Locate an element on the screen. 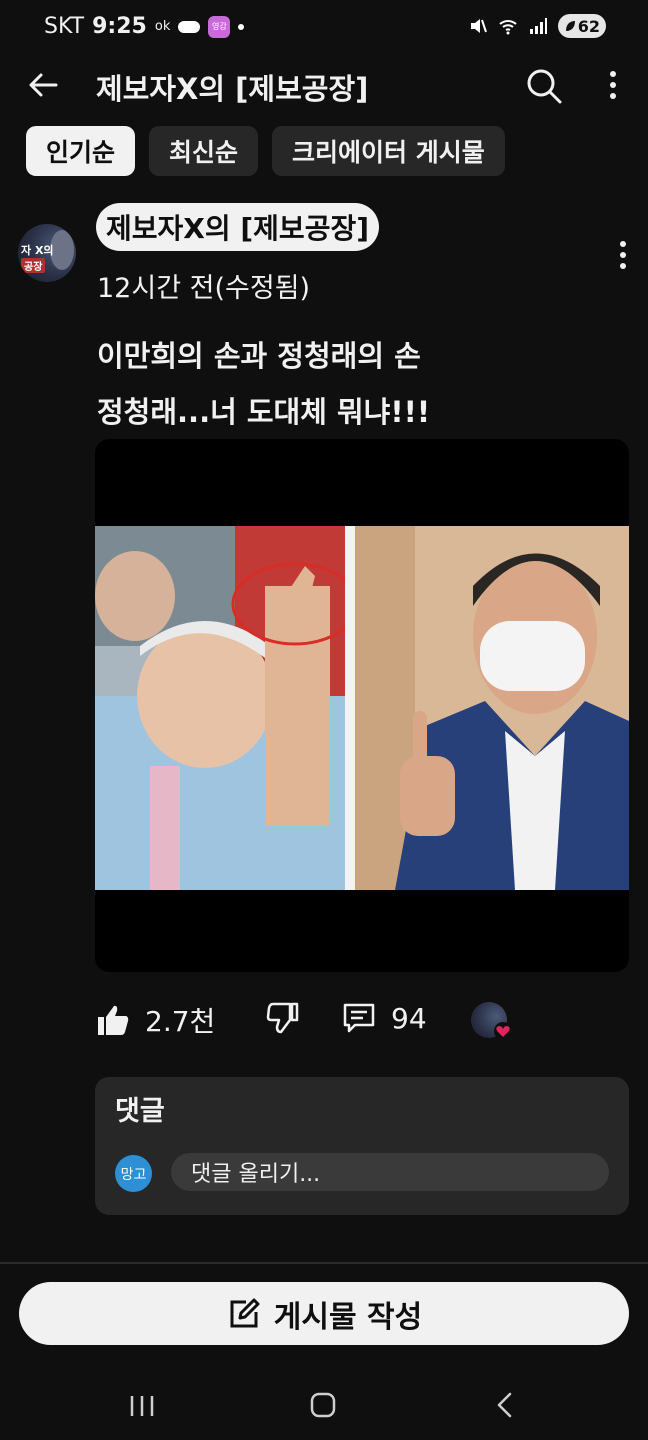 The height and width of the screenshot is (1440, 648). battery-indicator: 62 is located at coordinates (581, 26).